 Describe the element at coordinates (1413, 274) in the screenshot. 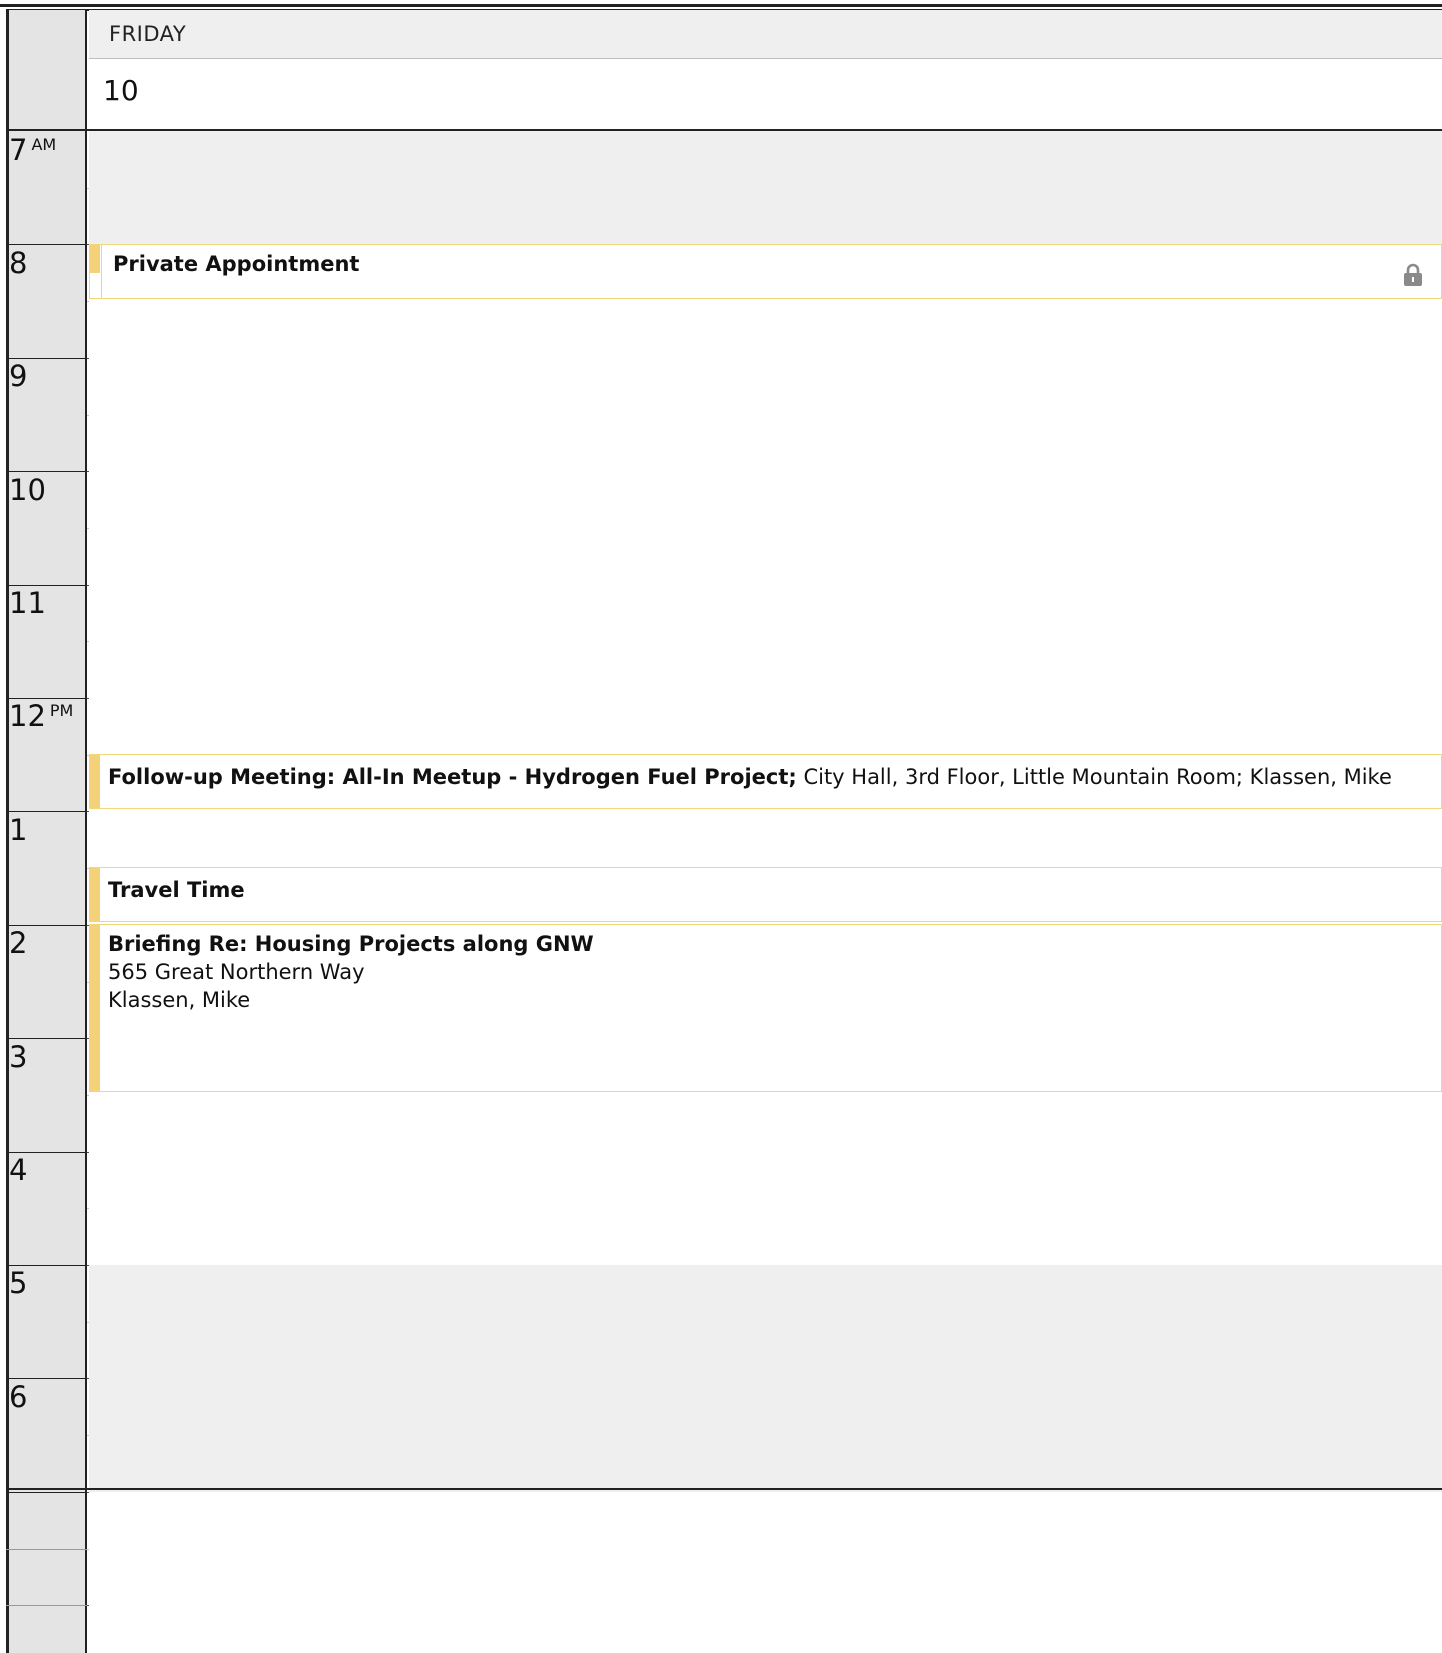

I see `lock-icon` at that location.